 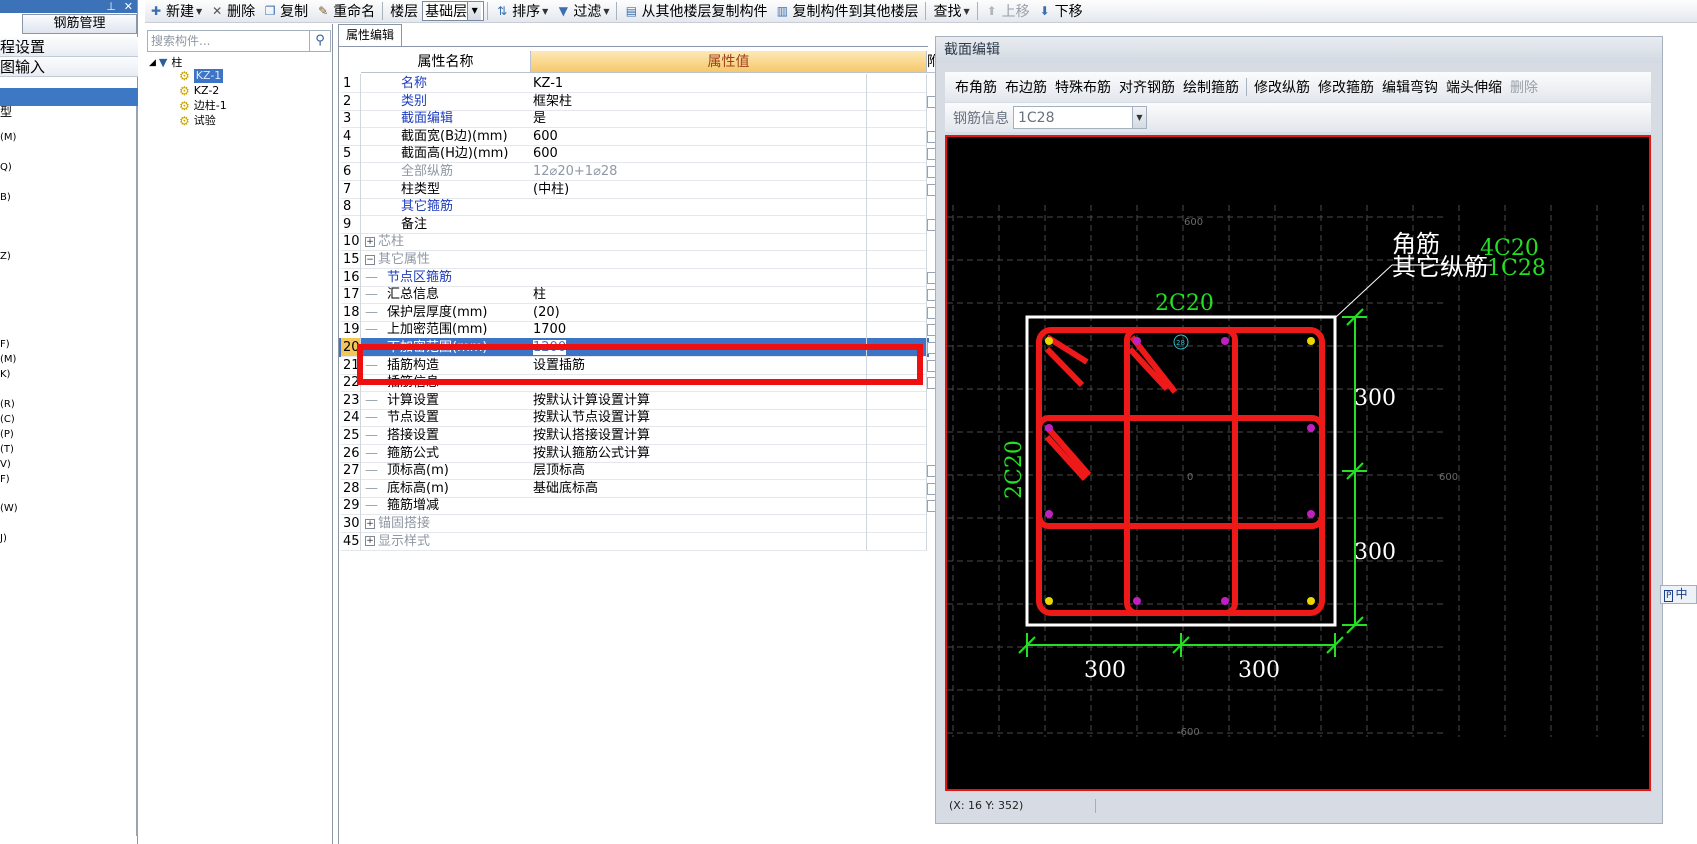 I want to click on find-button: 查找 ▼, so click(x=951, y=11).